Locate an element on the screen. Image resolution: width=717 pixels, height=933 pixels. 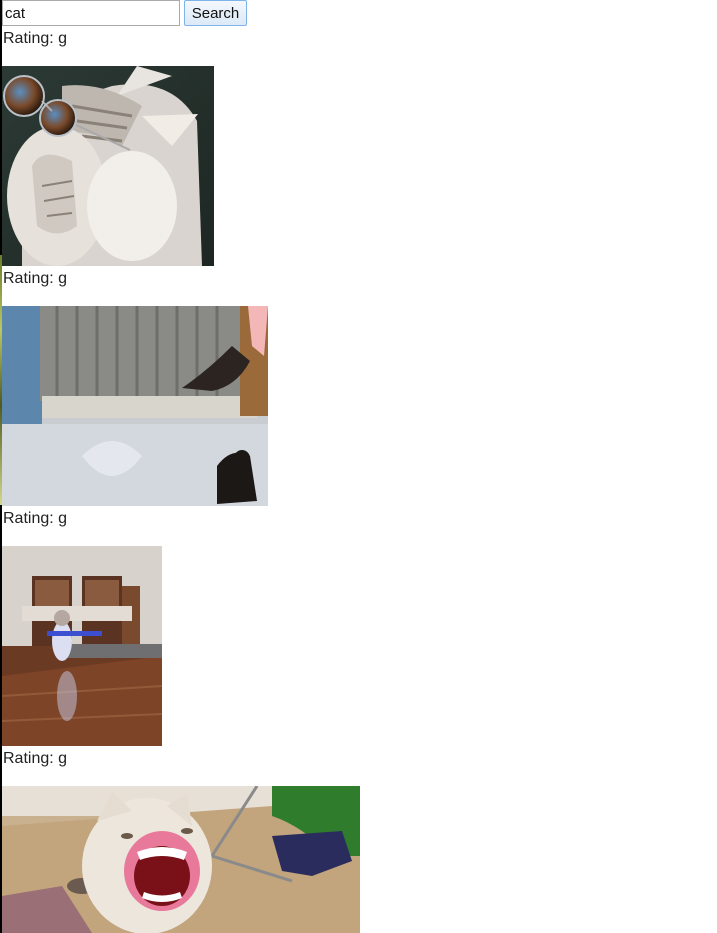
search-input is located at coordinates (91, 13).